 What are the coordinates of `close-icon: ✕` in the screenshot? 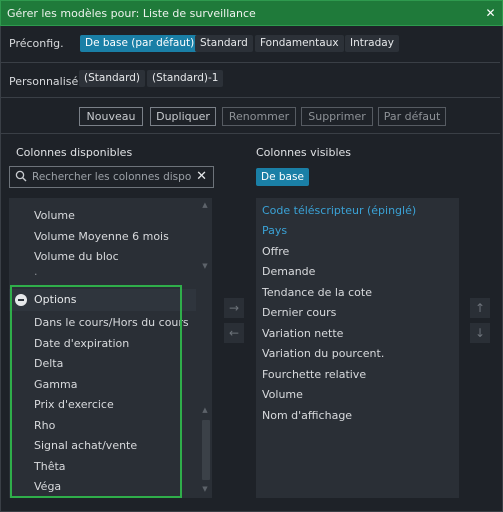 It's located at (490, 13).